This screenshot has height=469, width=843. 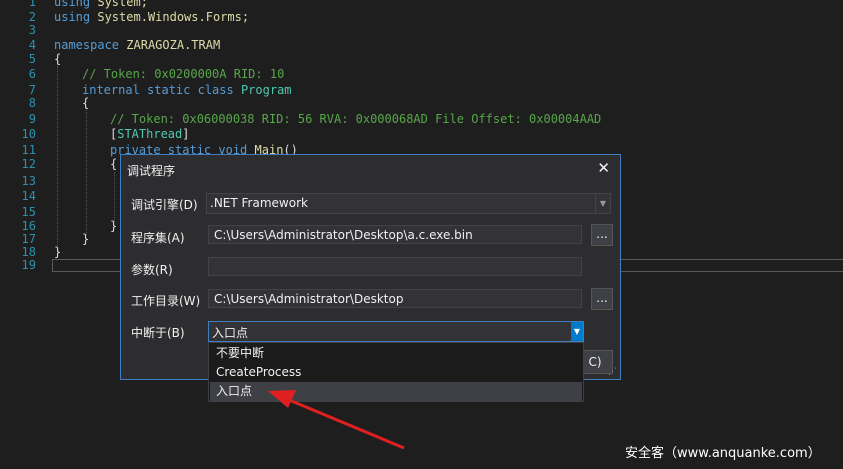 What do you see at coordinates (723, 453) in the screenshot?
I see `watermark: 安全客（www.anquanke.com）` at bounding box center [723, 453].